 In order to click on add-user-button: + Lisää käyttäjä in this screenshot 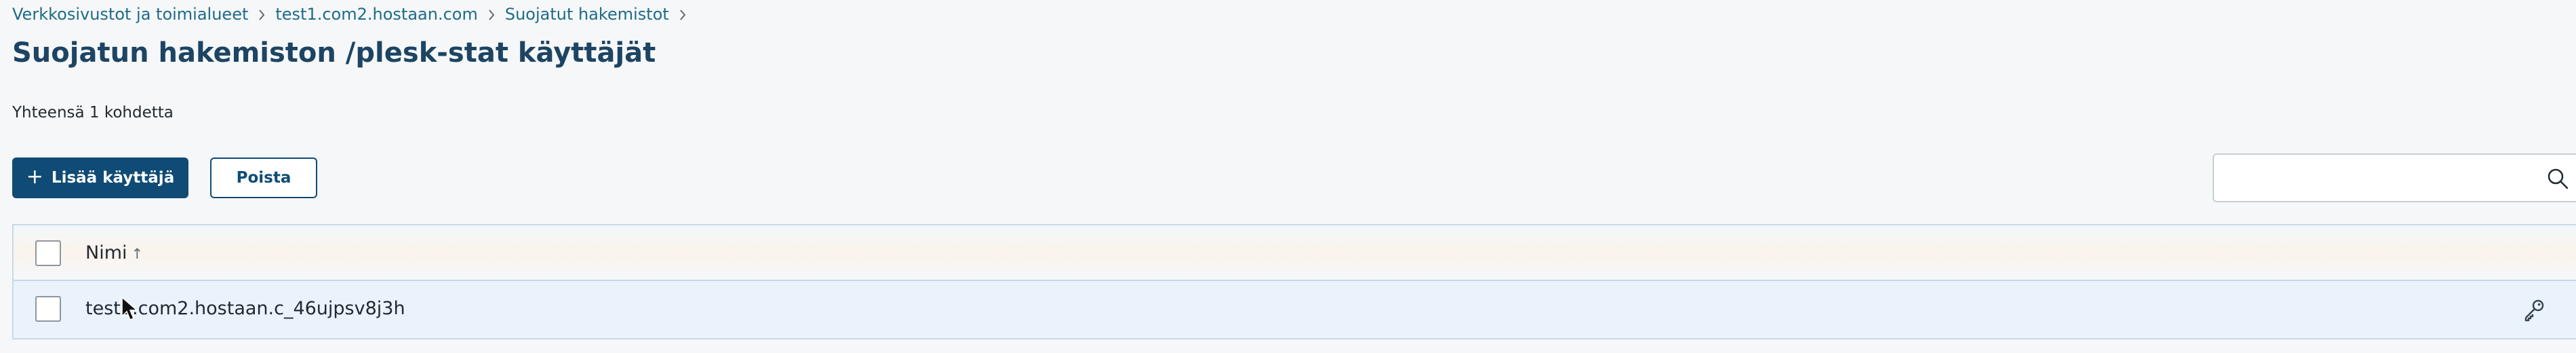, I will do `click(100, 178)`.